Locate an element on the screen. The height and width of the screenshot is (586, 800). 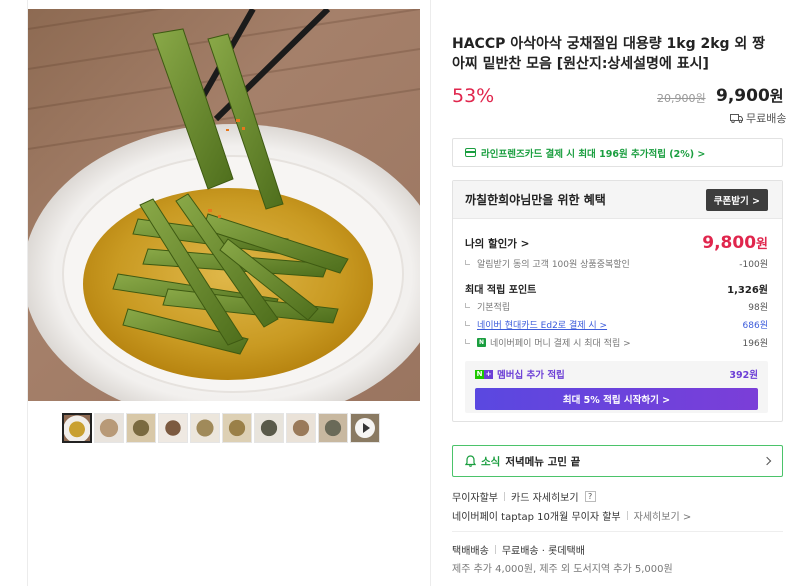
hyundai-card-link: 네이버 현대카드 Ed2로 결제 시 > is located at coordinates (542, 324).